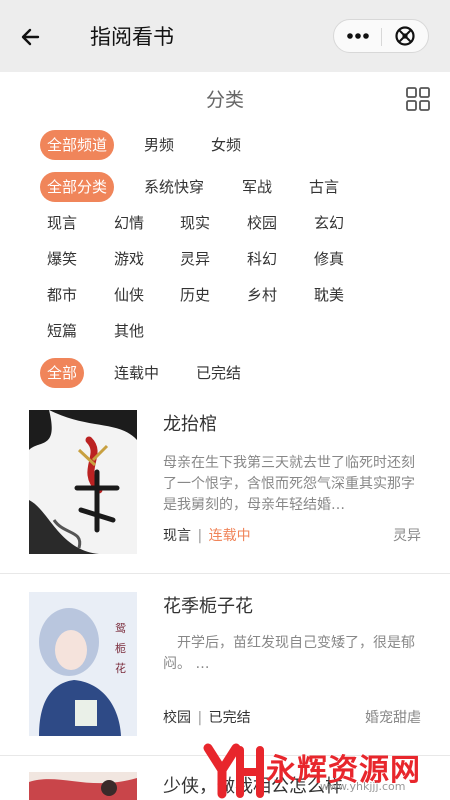 This screenshot has width=450, height=800. What do you see at coordinates (136, 373) in the screenshot?
I see `status-tag-ongoing: 连载中` at bounding box center [136, 373].